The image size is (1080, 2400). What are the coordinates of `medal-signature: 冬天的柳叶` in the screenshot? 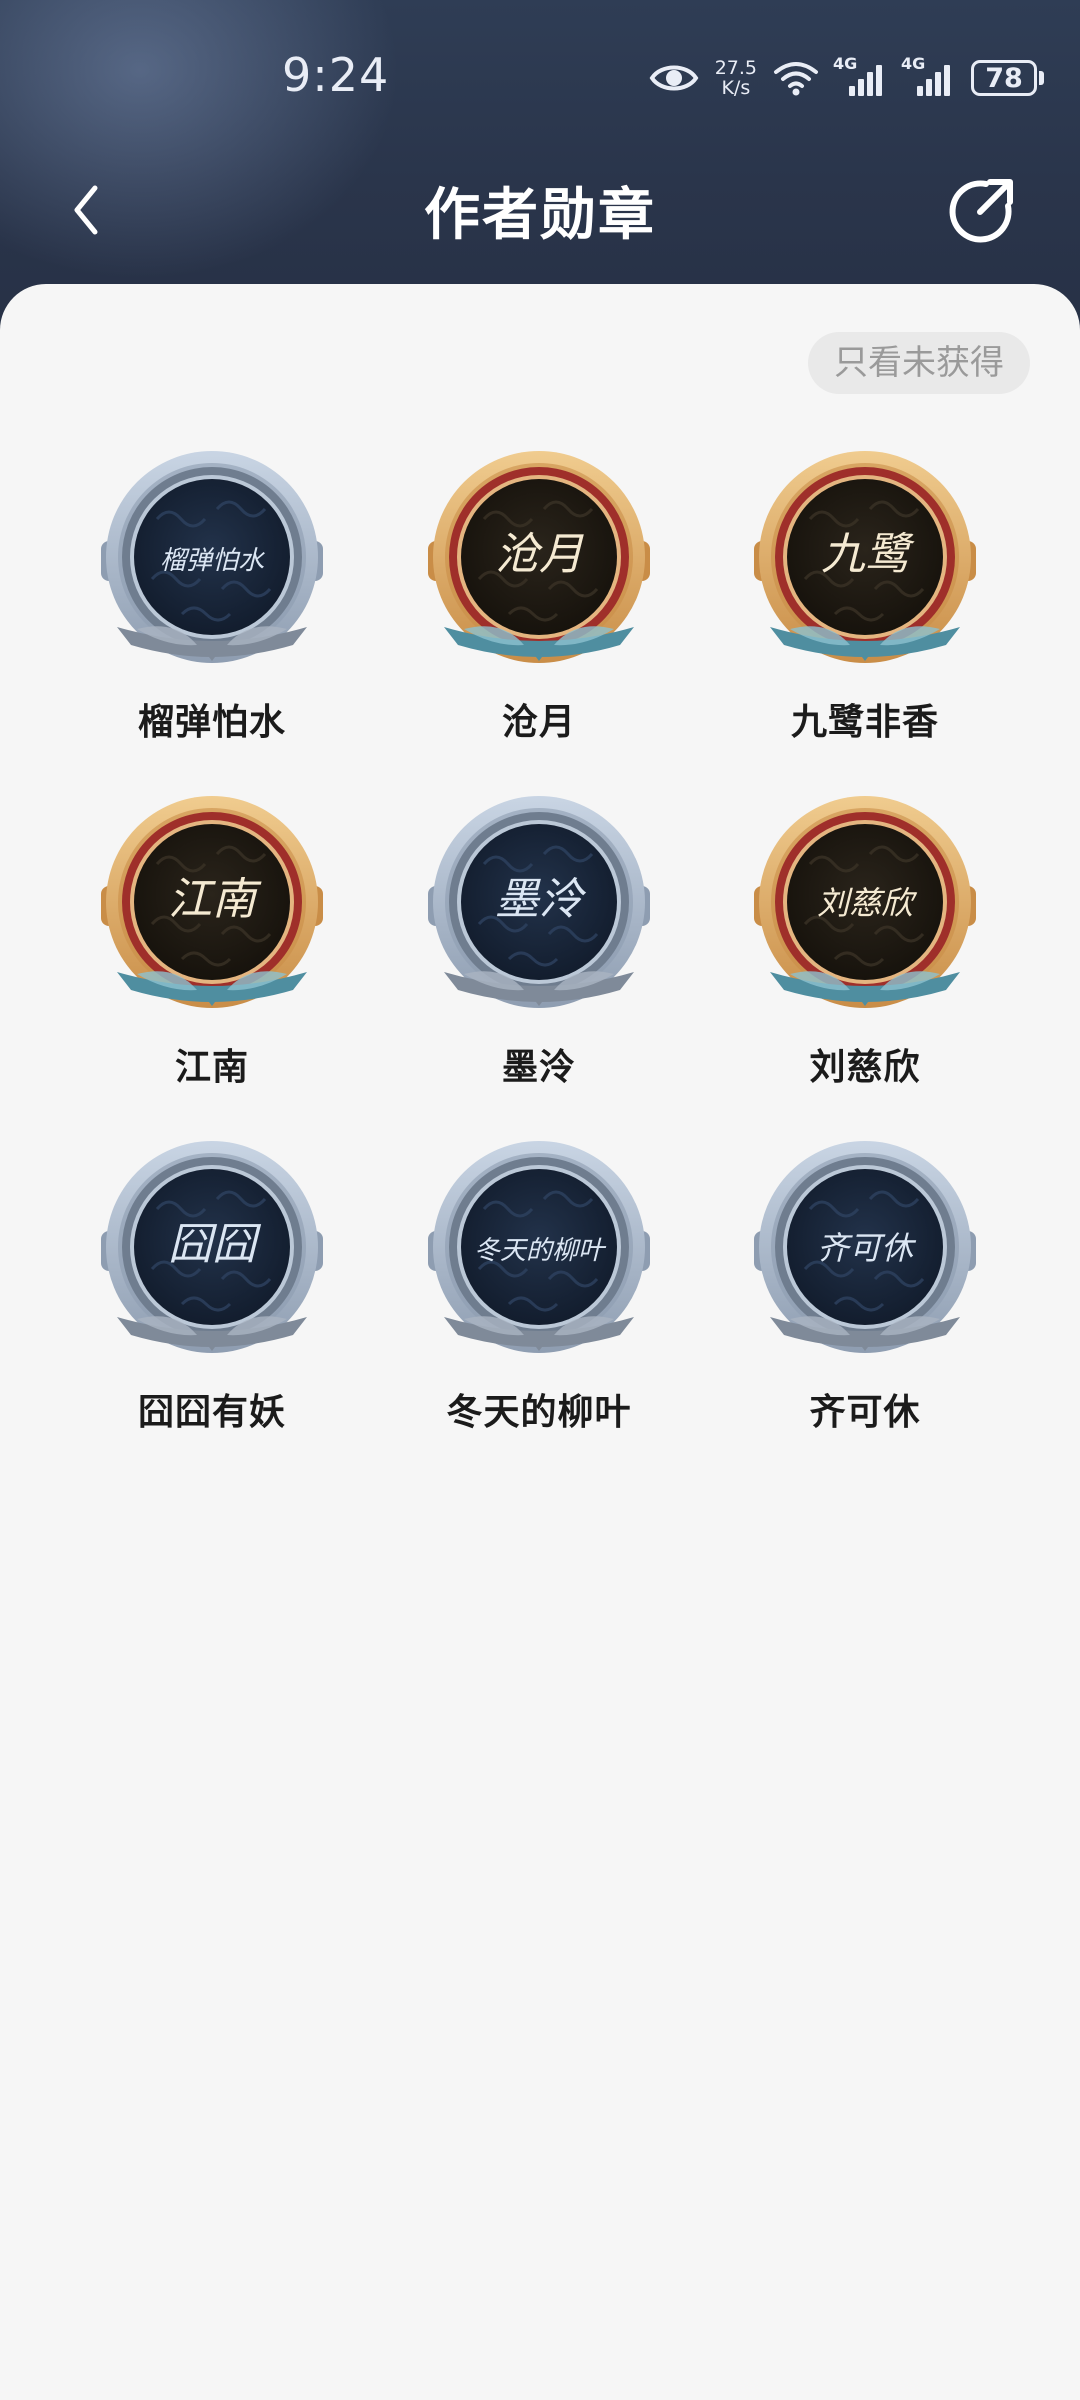 It's located at (540, 1251).